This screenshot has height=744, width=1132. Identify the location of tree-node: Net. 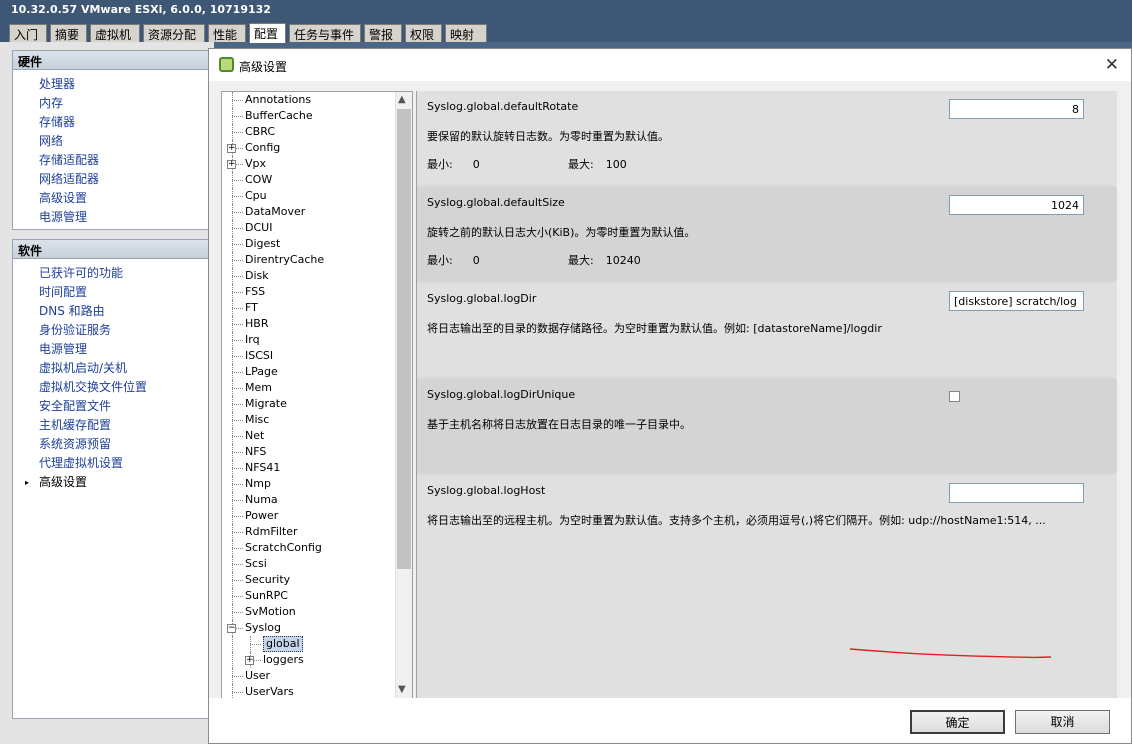
(309, 436).